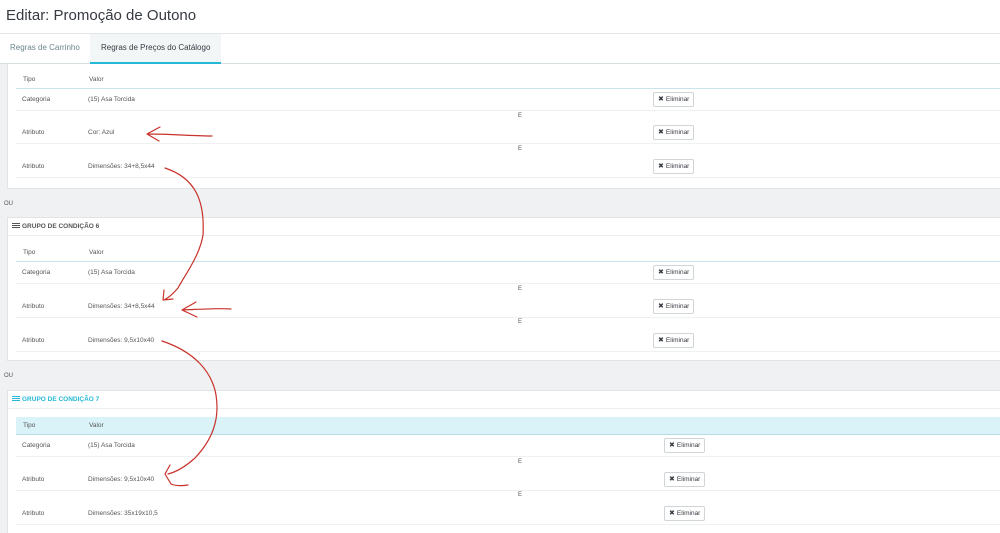 The width and height of the screenshot is (1000, 533). What do you see at coordinates (45, 49) in the screenshot?
I see `tab-cart-rules: Regras de Carrinho` at bounding box center [45, 49].